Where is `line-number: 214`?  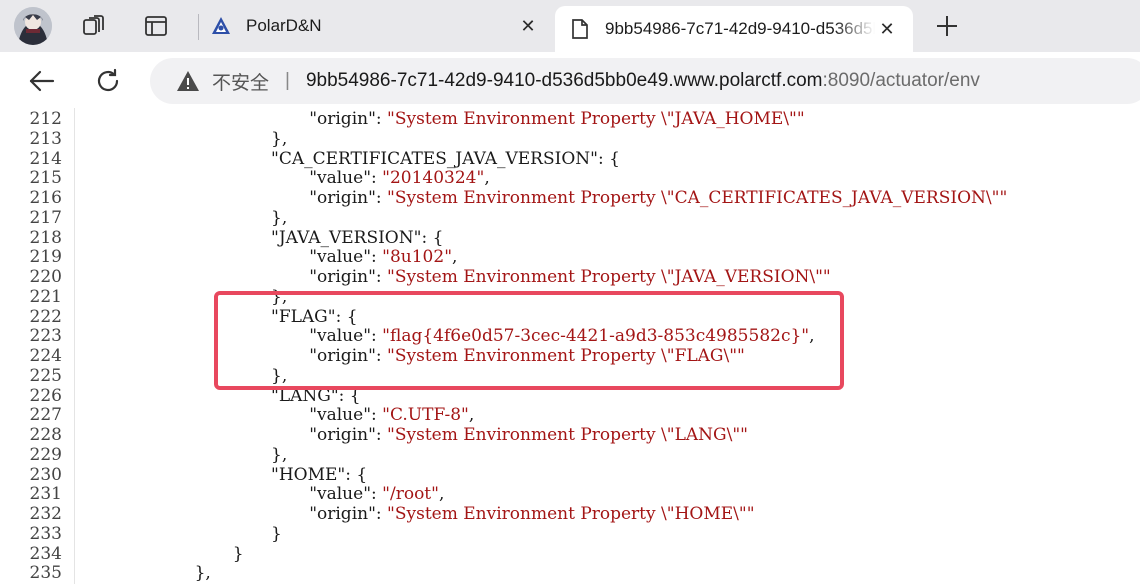 line-number: 214 is located at coordinates (45, 158).